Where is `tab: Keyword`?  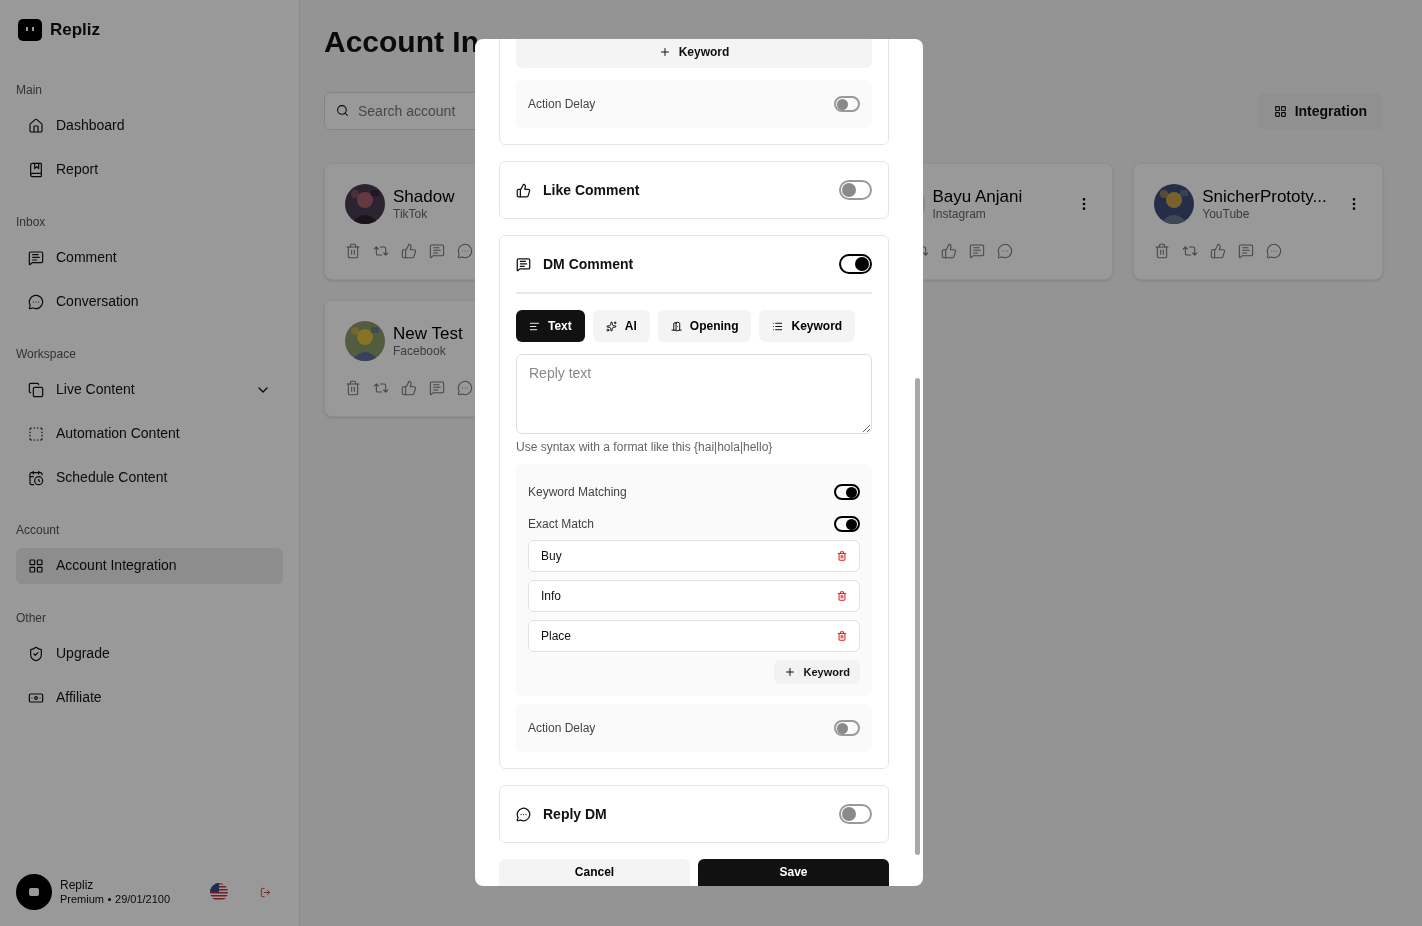 tab: Keyword is located at coordinates (807, 326).